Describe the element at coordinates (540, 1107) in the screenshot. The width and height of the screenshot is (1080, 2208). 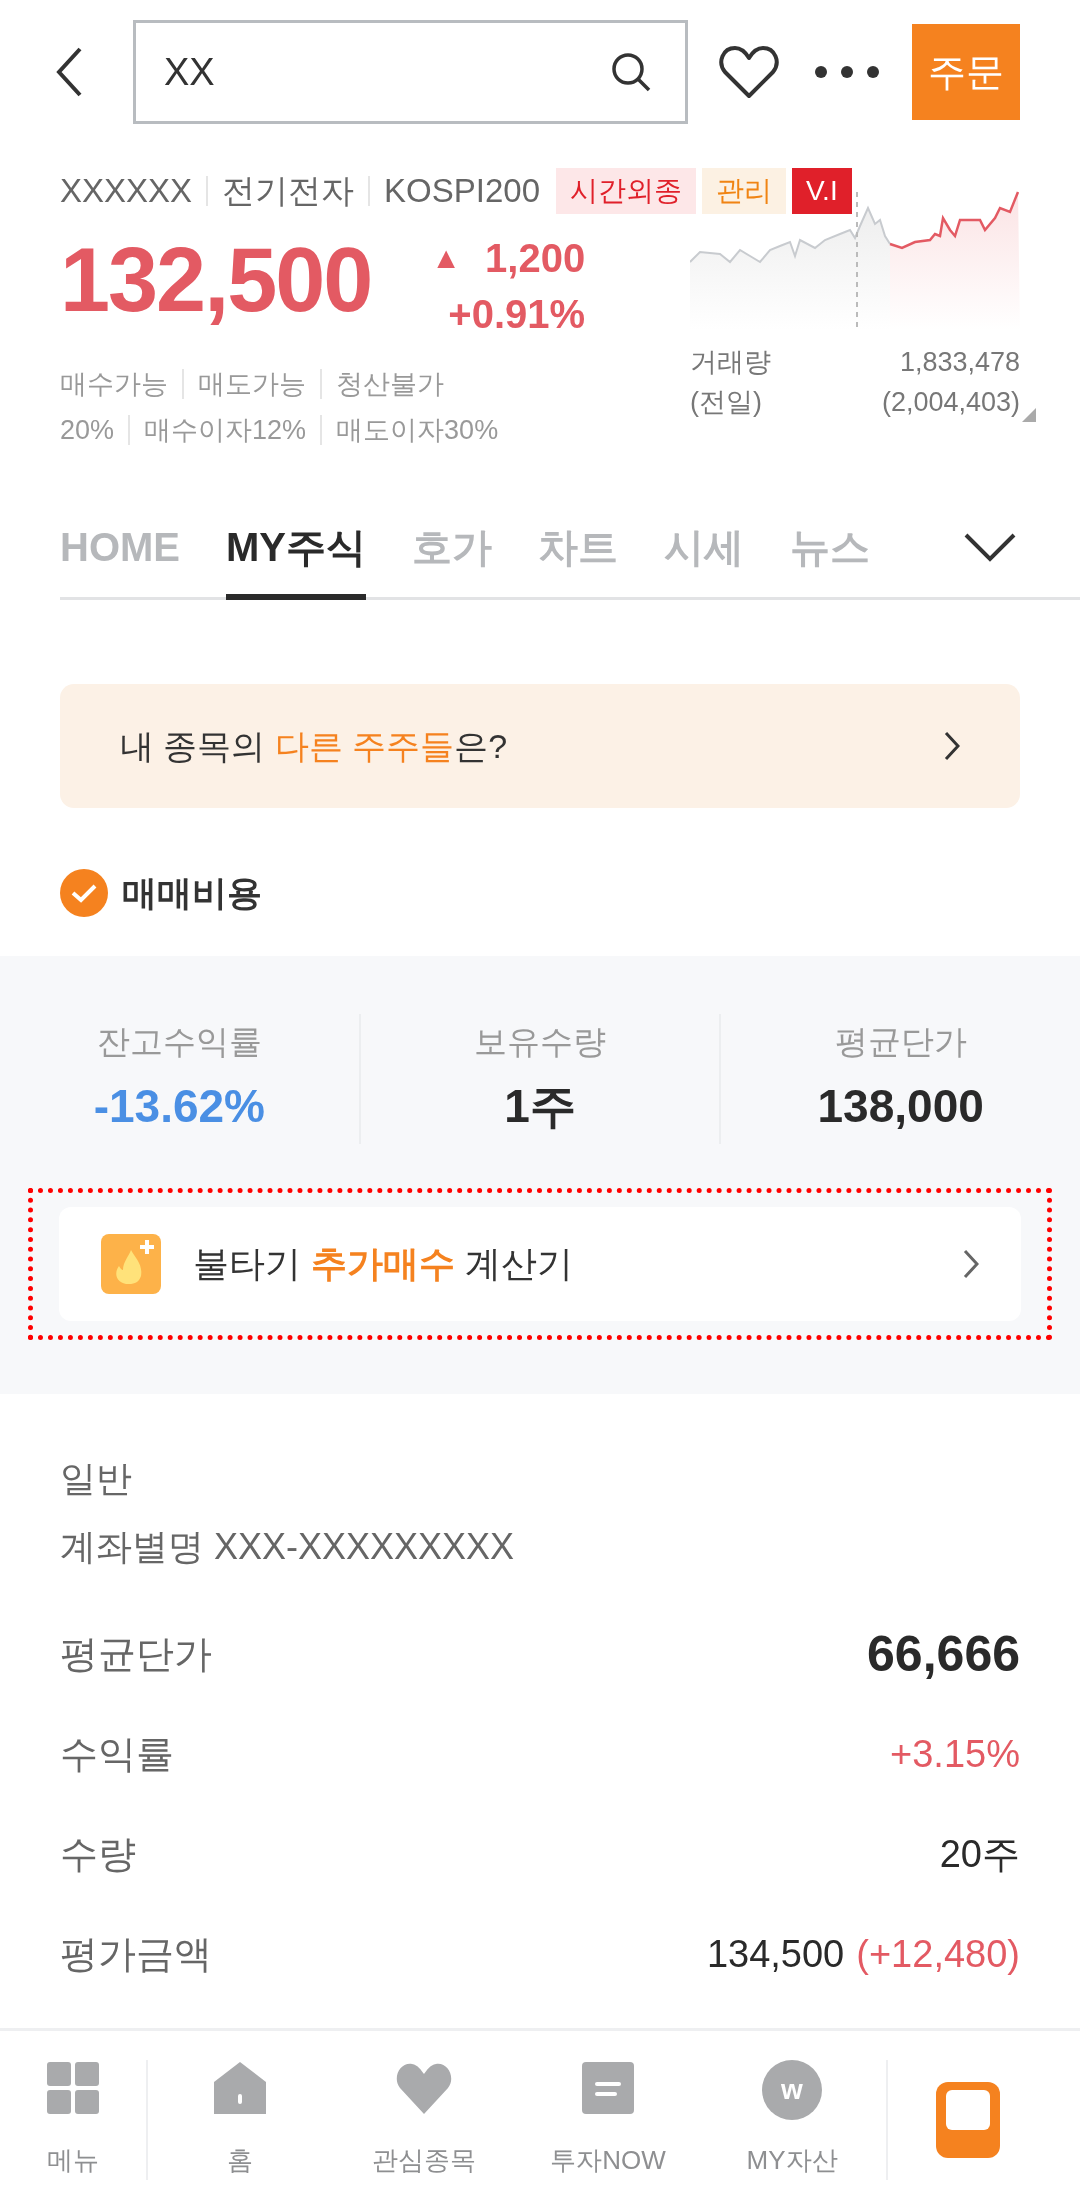
I see `stat-value: 1주` at that location.